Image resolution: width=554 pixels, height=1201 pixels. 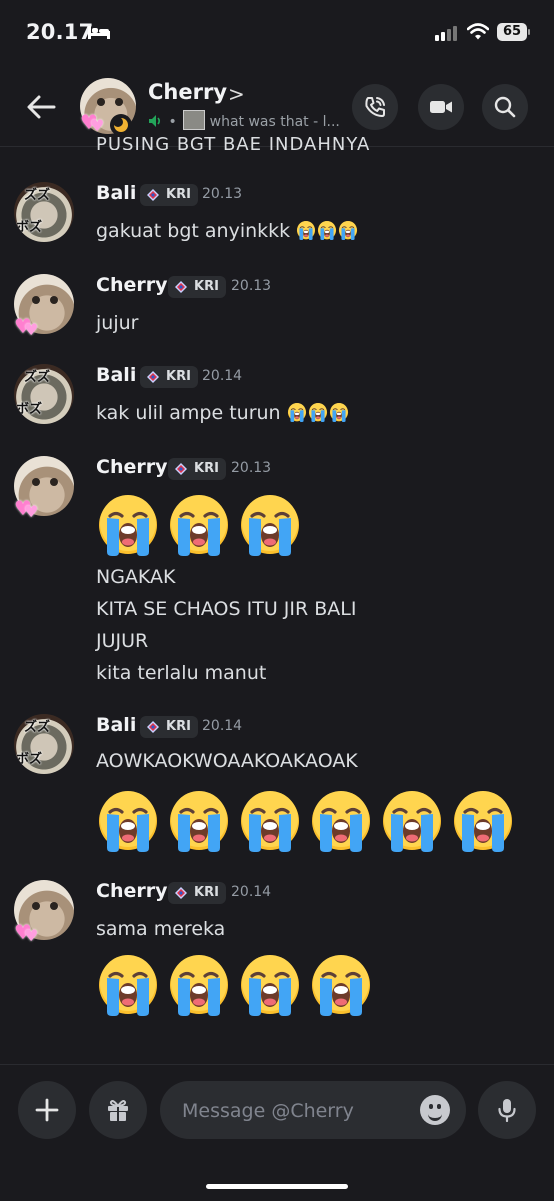 I want to click on message-text: JUJUR, so click(x=122, y=641).